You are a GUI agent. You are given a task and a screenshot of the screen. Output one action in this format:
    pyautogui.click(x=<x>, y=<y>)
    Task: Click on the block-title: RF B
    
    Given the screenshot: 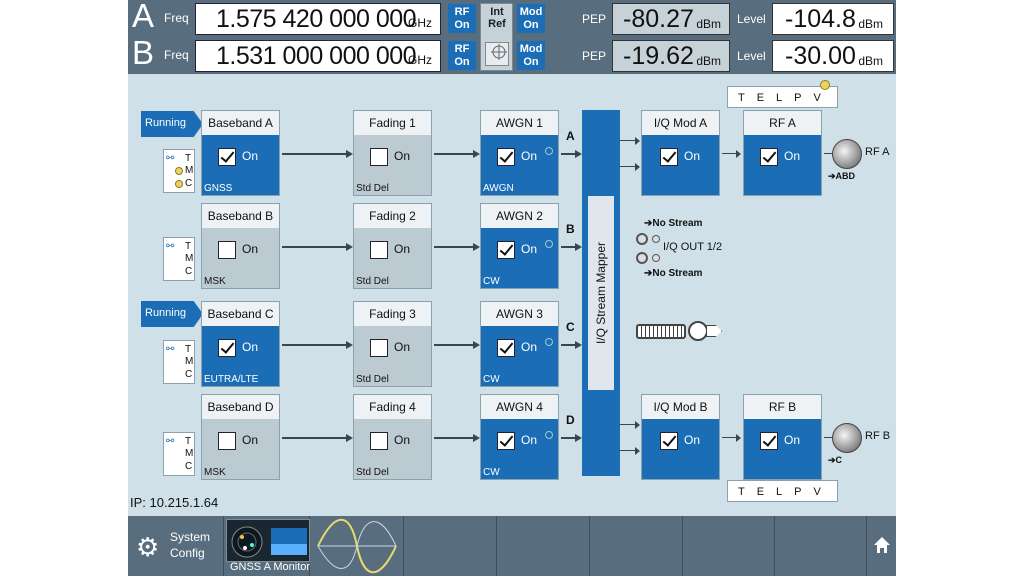 What is the action you would take?
    pyautogui.click(x=782, y=407)
    